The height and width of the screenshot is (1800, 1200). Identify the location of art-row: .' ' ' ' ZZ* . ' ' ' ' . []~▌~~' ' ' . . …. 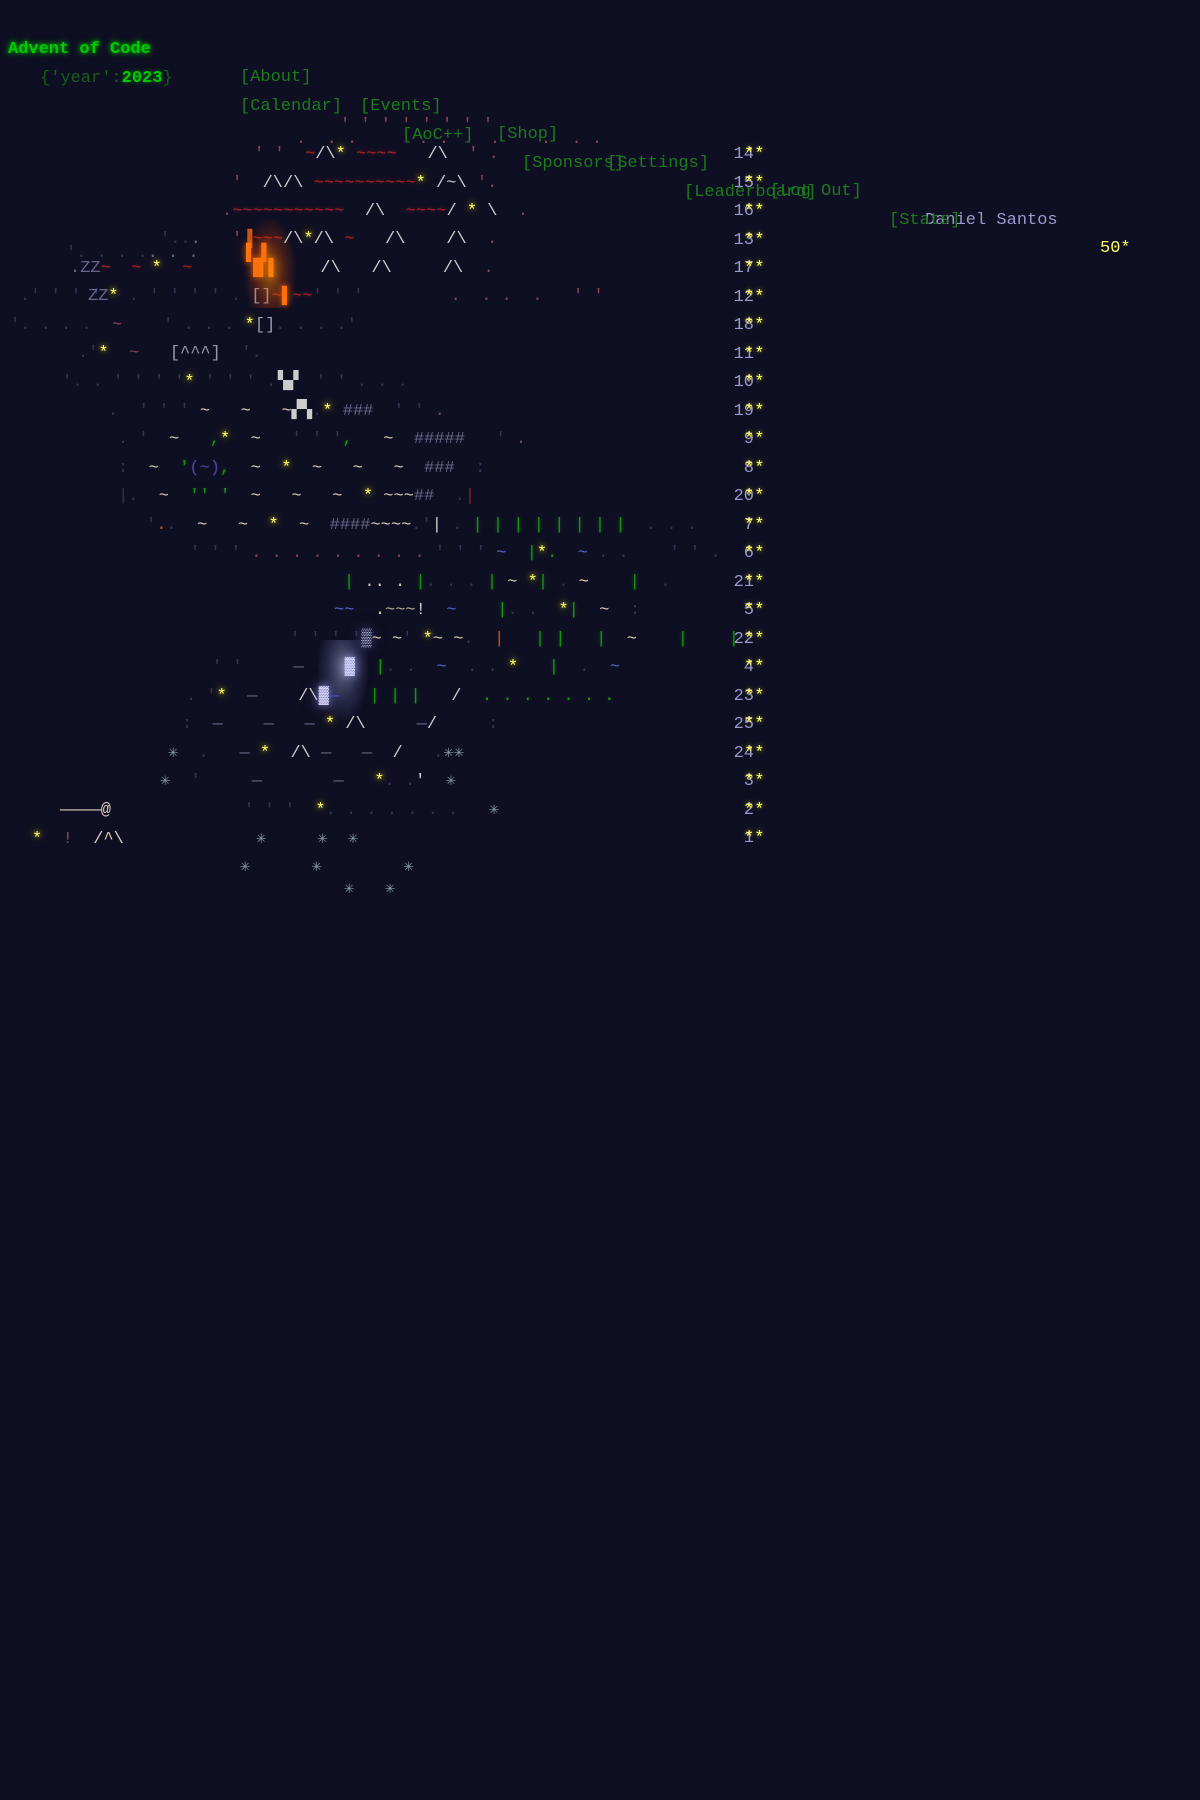
(312, 296).